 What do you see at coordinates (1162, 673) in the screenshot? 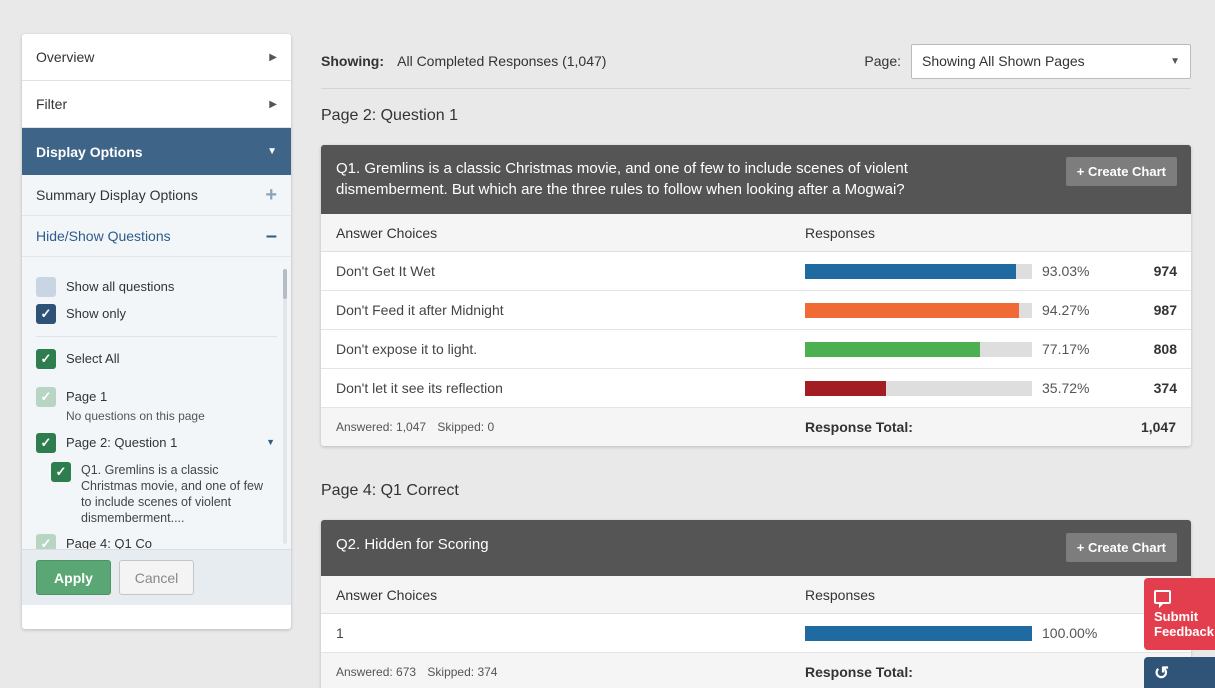
I see `undo-icon: ↺` at bounding box center [1162, 673].